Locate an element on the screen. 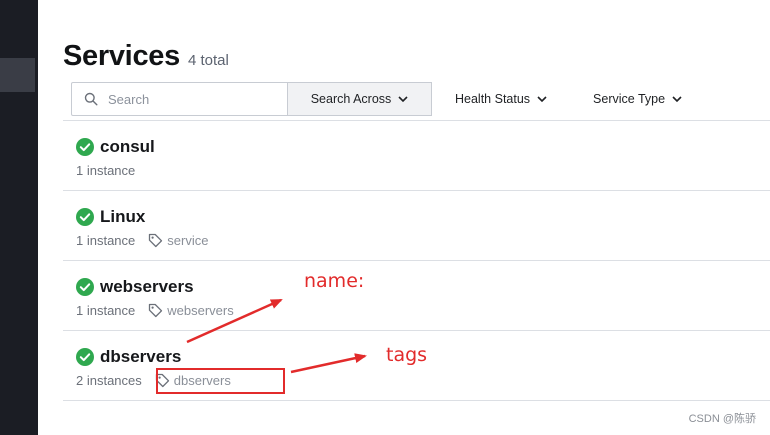 The height and width of the screenshot is (435, 770). service-name: consul is located at coordinates (127, 147).